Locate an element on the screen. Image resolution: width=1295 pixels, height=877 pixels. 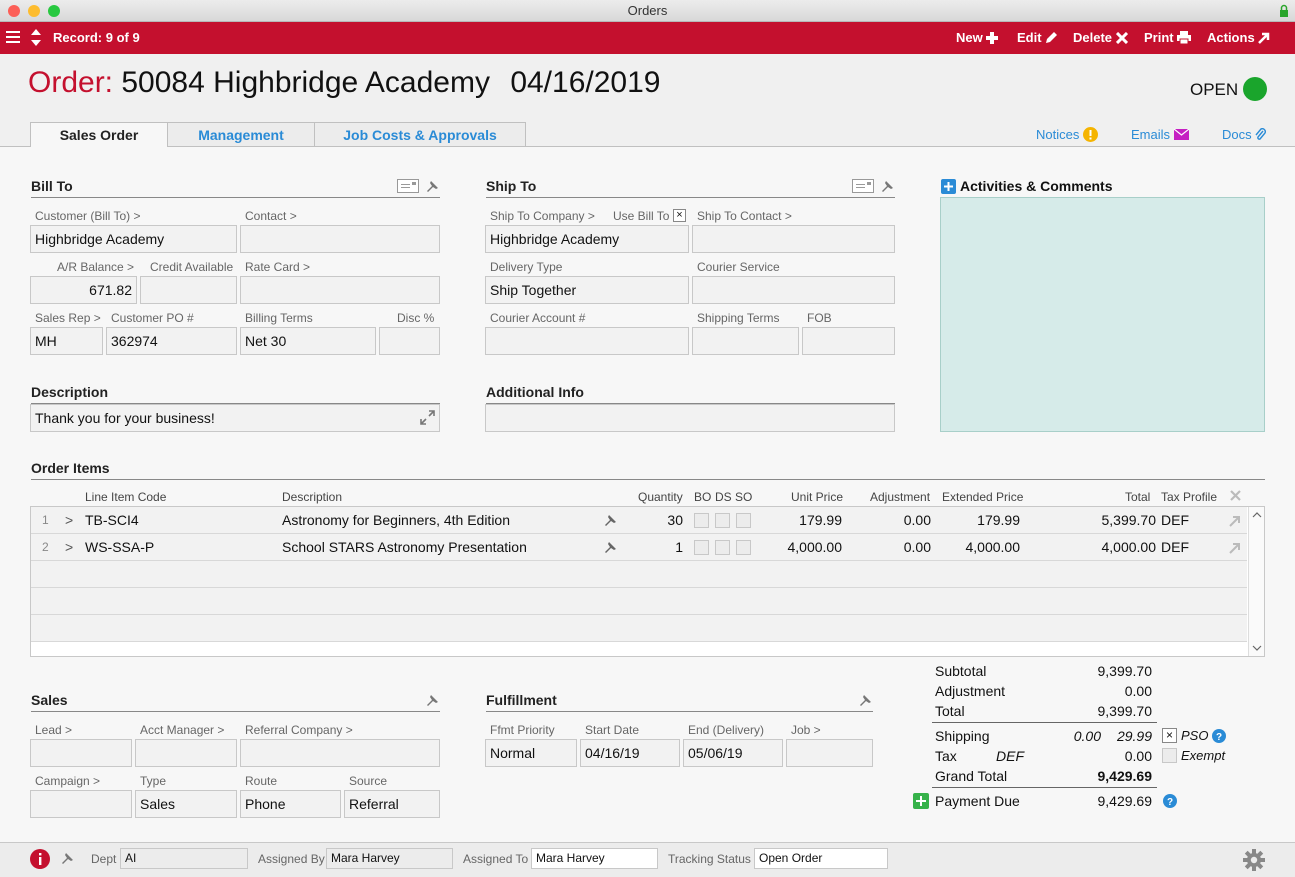
docs-link: Docs is located at coordinates (1244, 134).